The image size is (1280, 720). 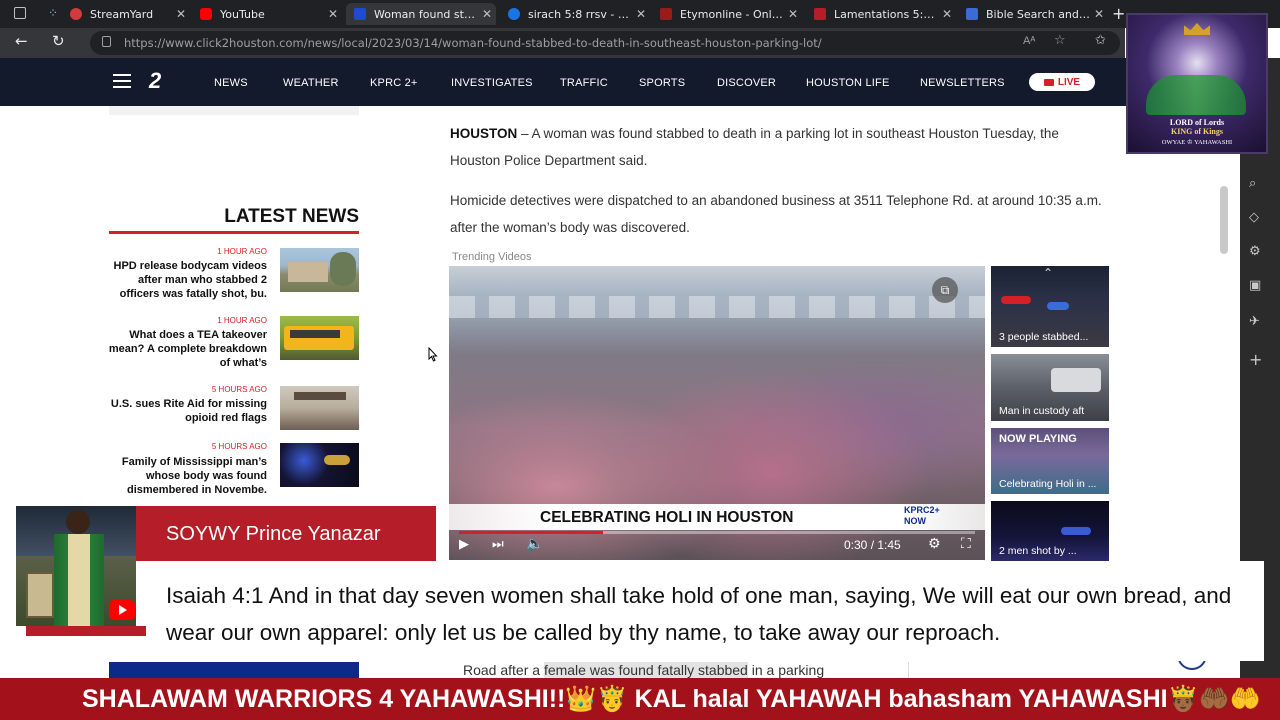 I want to click on refresh-icon: ↻, so click(x=58, y=41).